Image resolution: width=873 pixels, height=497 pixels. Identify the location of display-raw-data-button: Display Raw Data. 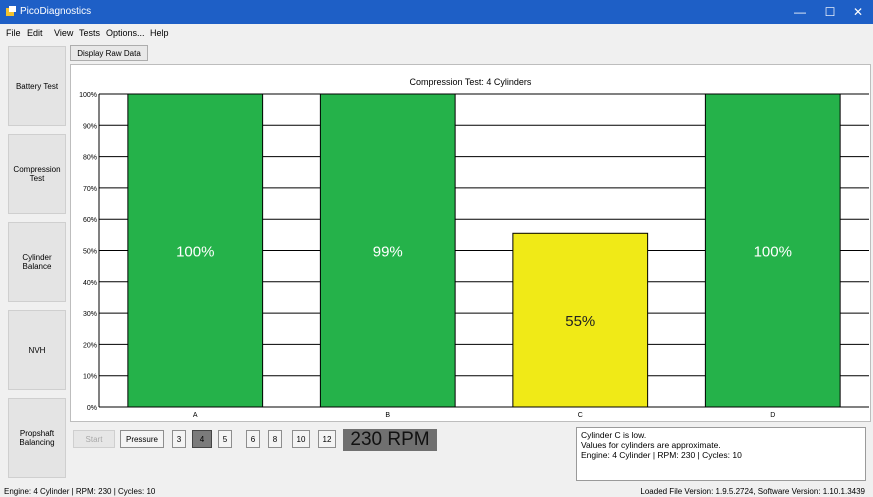
(109, 53).